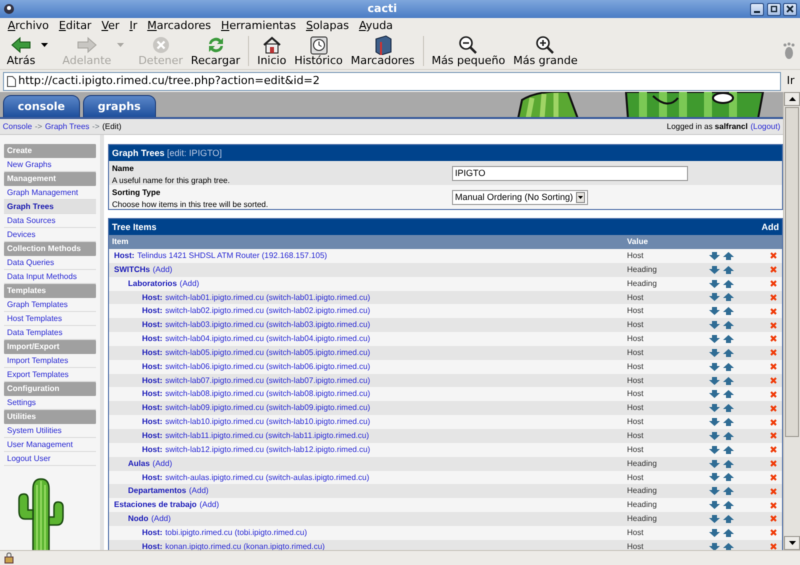  What do you see at coordinates (392, 81) in the screenshot?
I see `address-field: http://cacti.ipigto.rimed.cu/tree.php?action=edit&id=2` at bounding box center [392, 81].